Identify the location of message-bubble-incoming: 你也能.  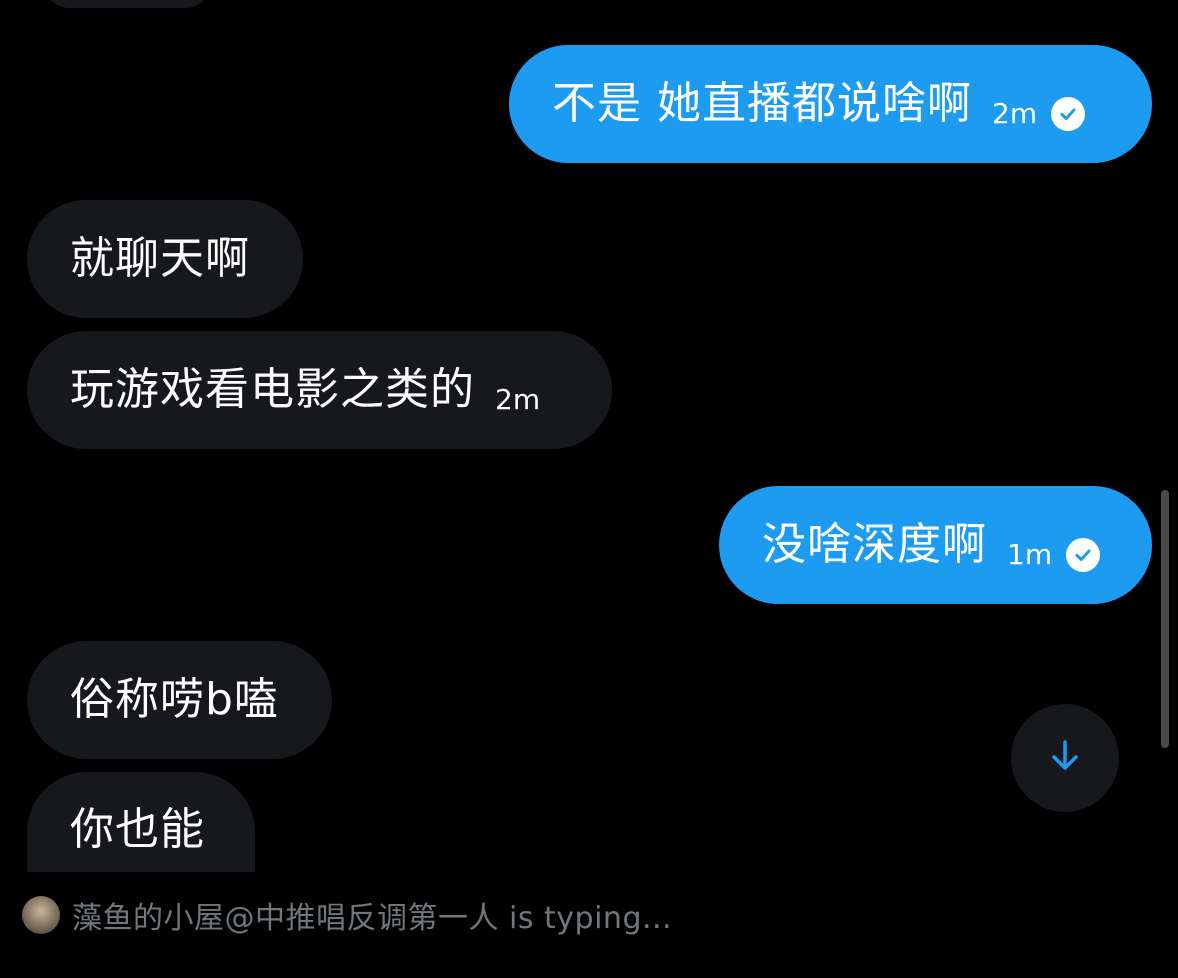
(141, 822).